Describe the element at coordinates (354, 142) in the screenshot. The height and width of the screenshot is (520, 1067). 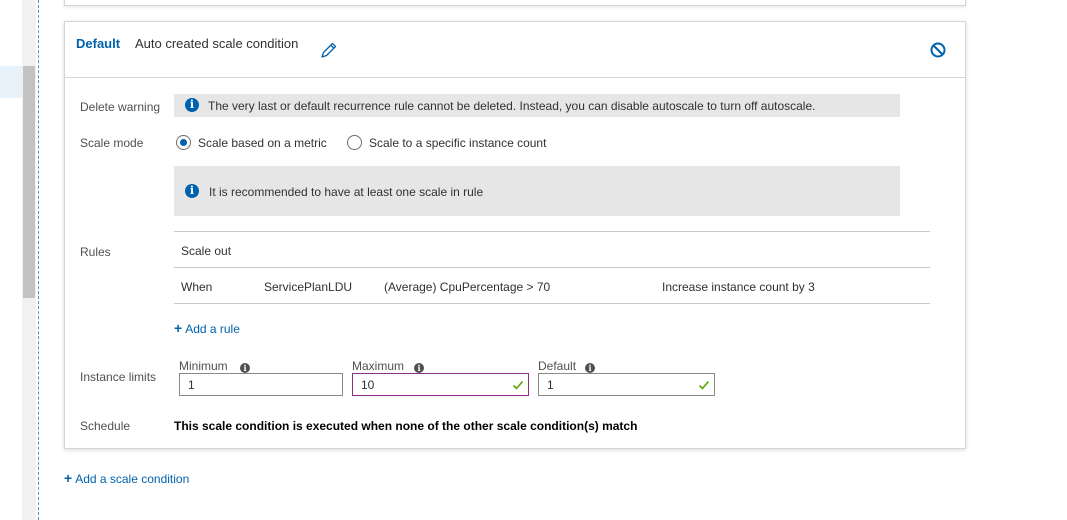
I see `scale-instance-count-radio` at that location.